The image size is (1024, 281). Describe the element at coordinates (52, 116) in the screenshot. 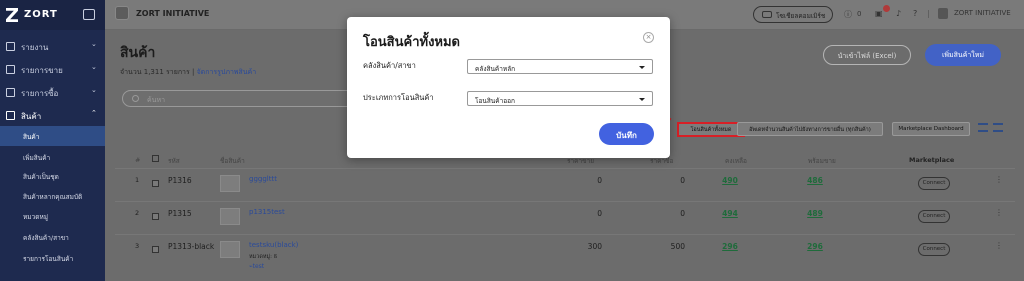

I see `sidebar-item-products: สินค้า ⌃` at that location.